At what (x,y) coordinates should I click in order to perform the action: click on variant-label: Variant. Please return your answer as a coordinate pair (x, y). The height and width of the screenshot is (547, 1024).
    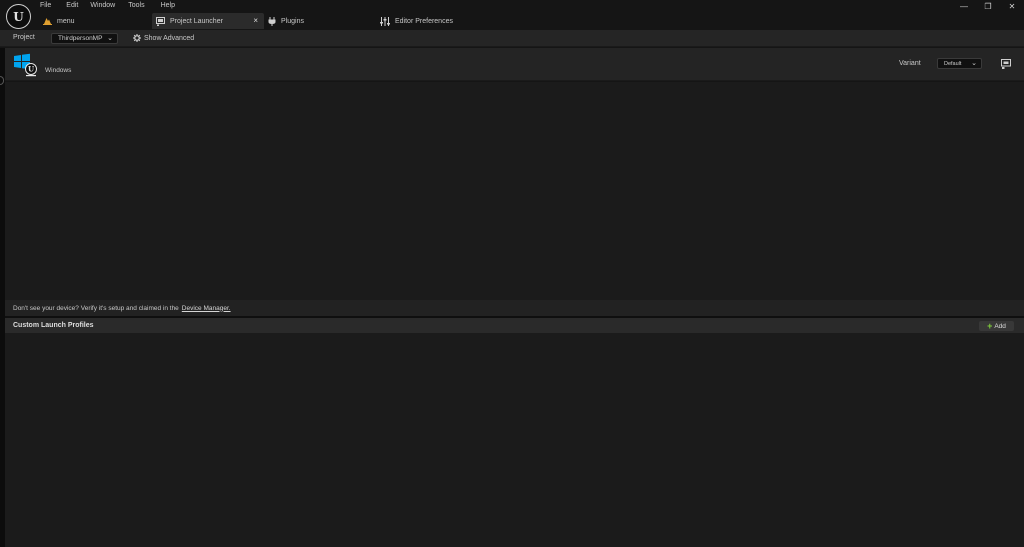
    Looking at the image, I should click on (910, 63).